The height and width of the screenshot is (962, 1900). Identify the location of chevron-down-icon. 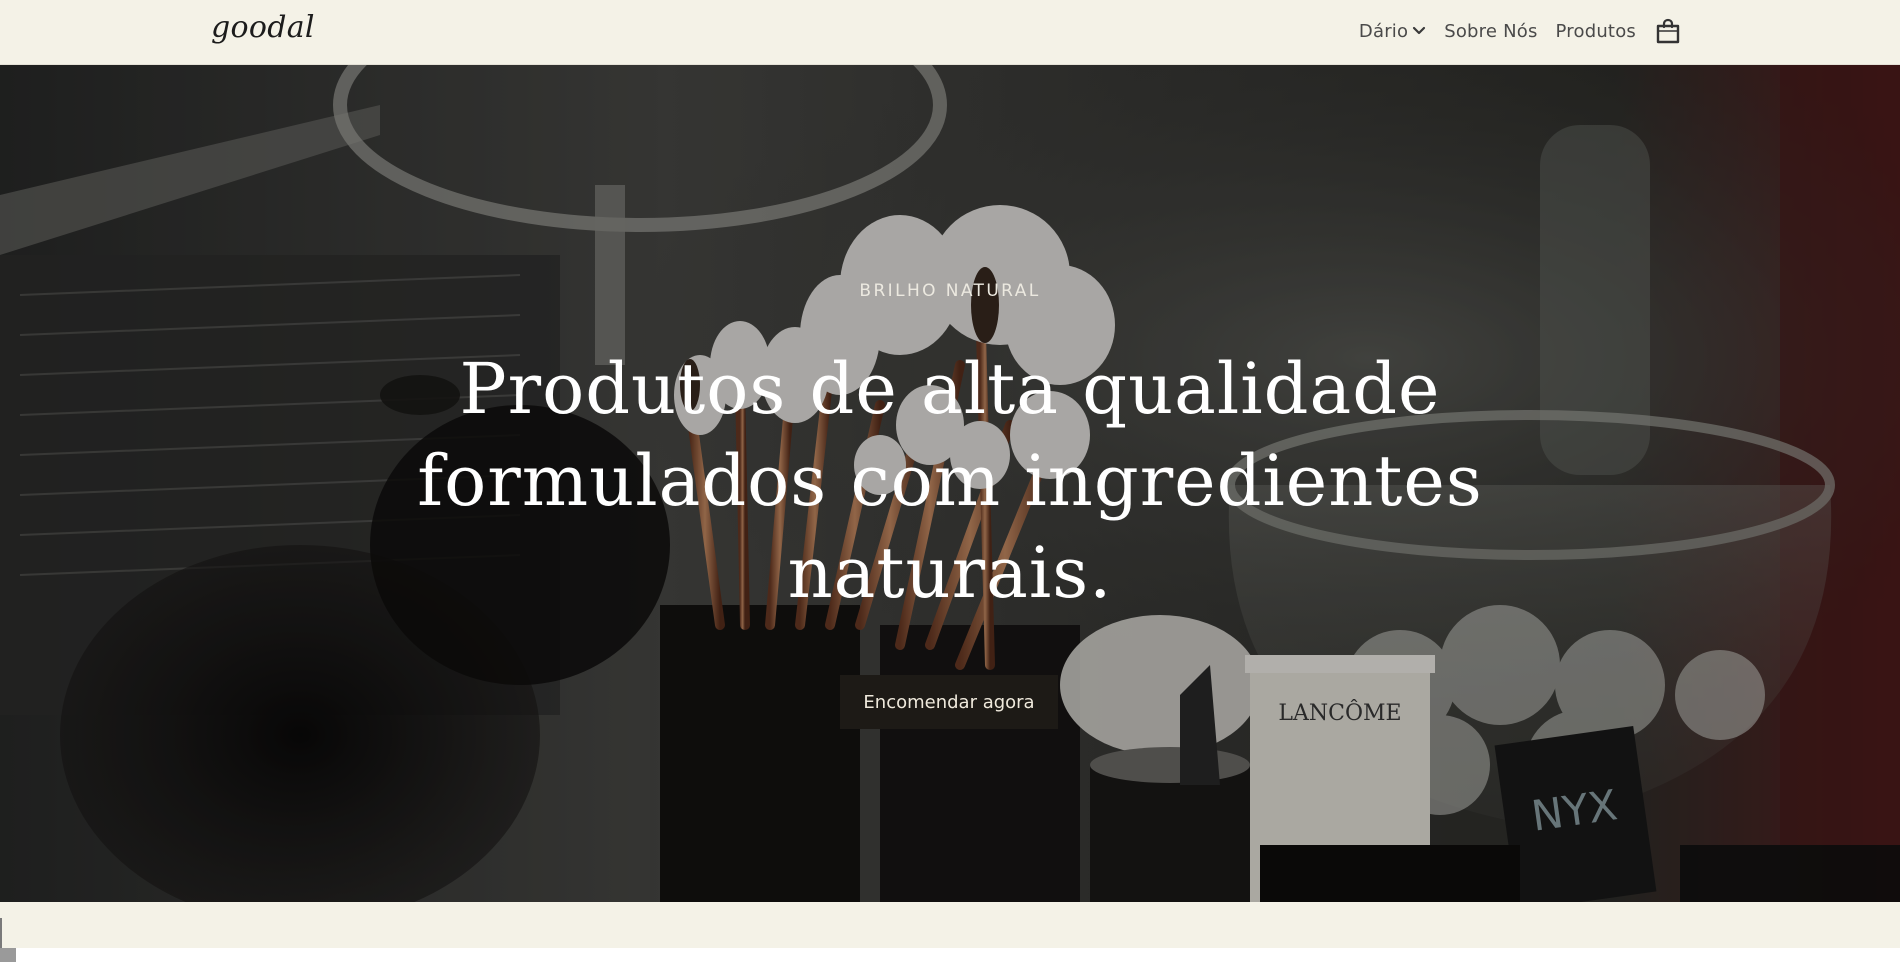
(1419, 31).